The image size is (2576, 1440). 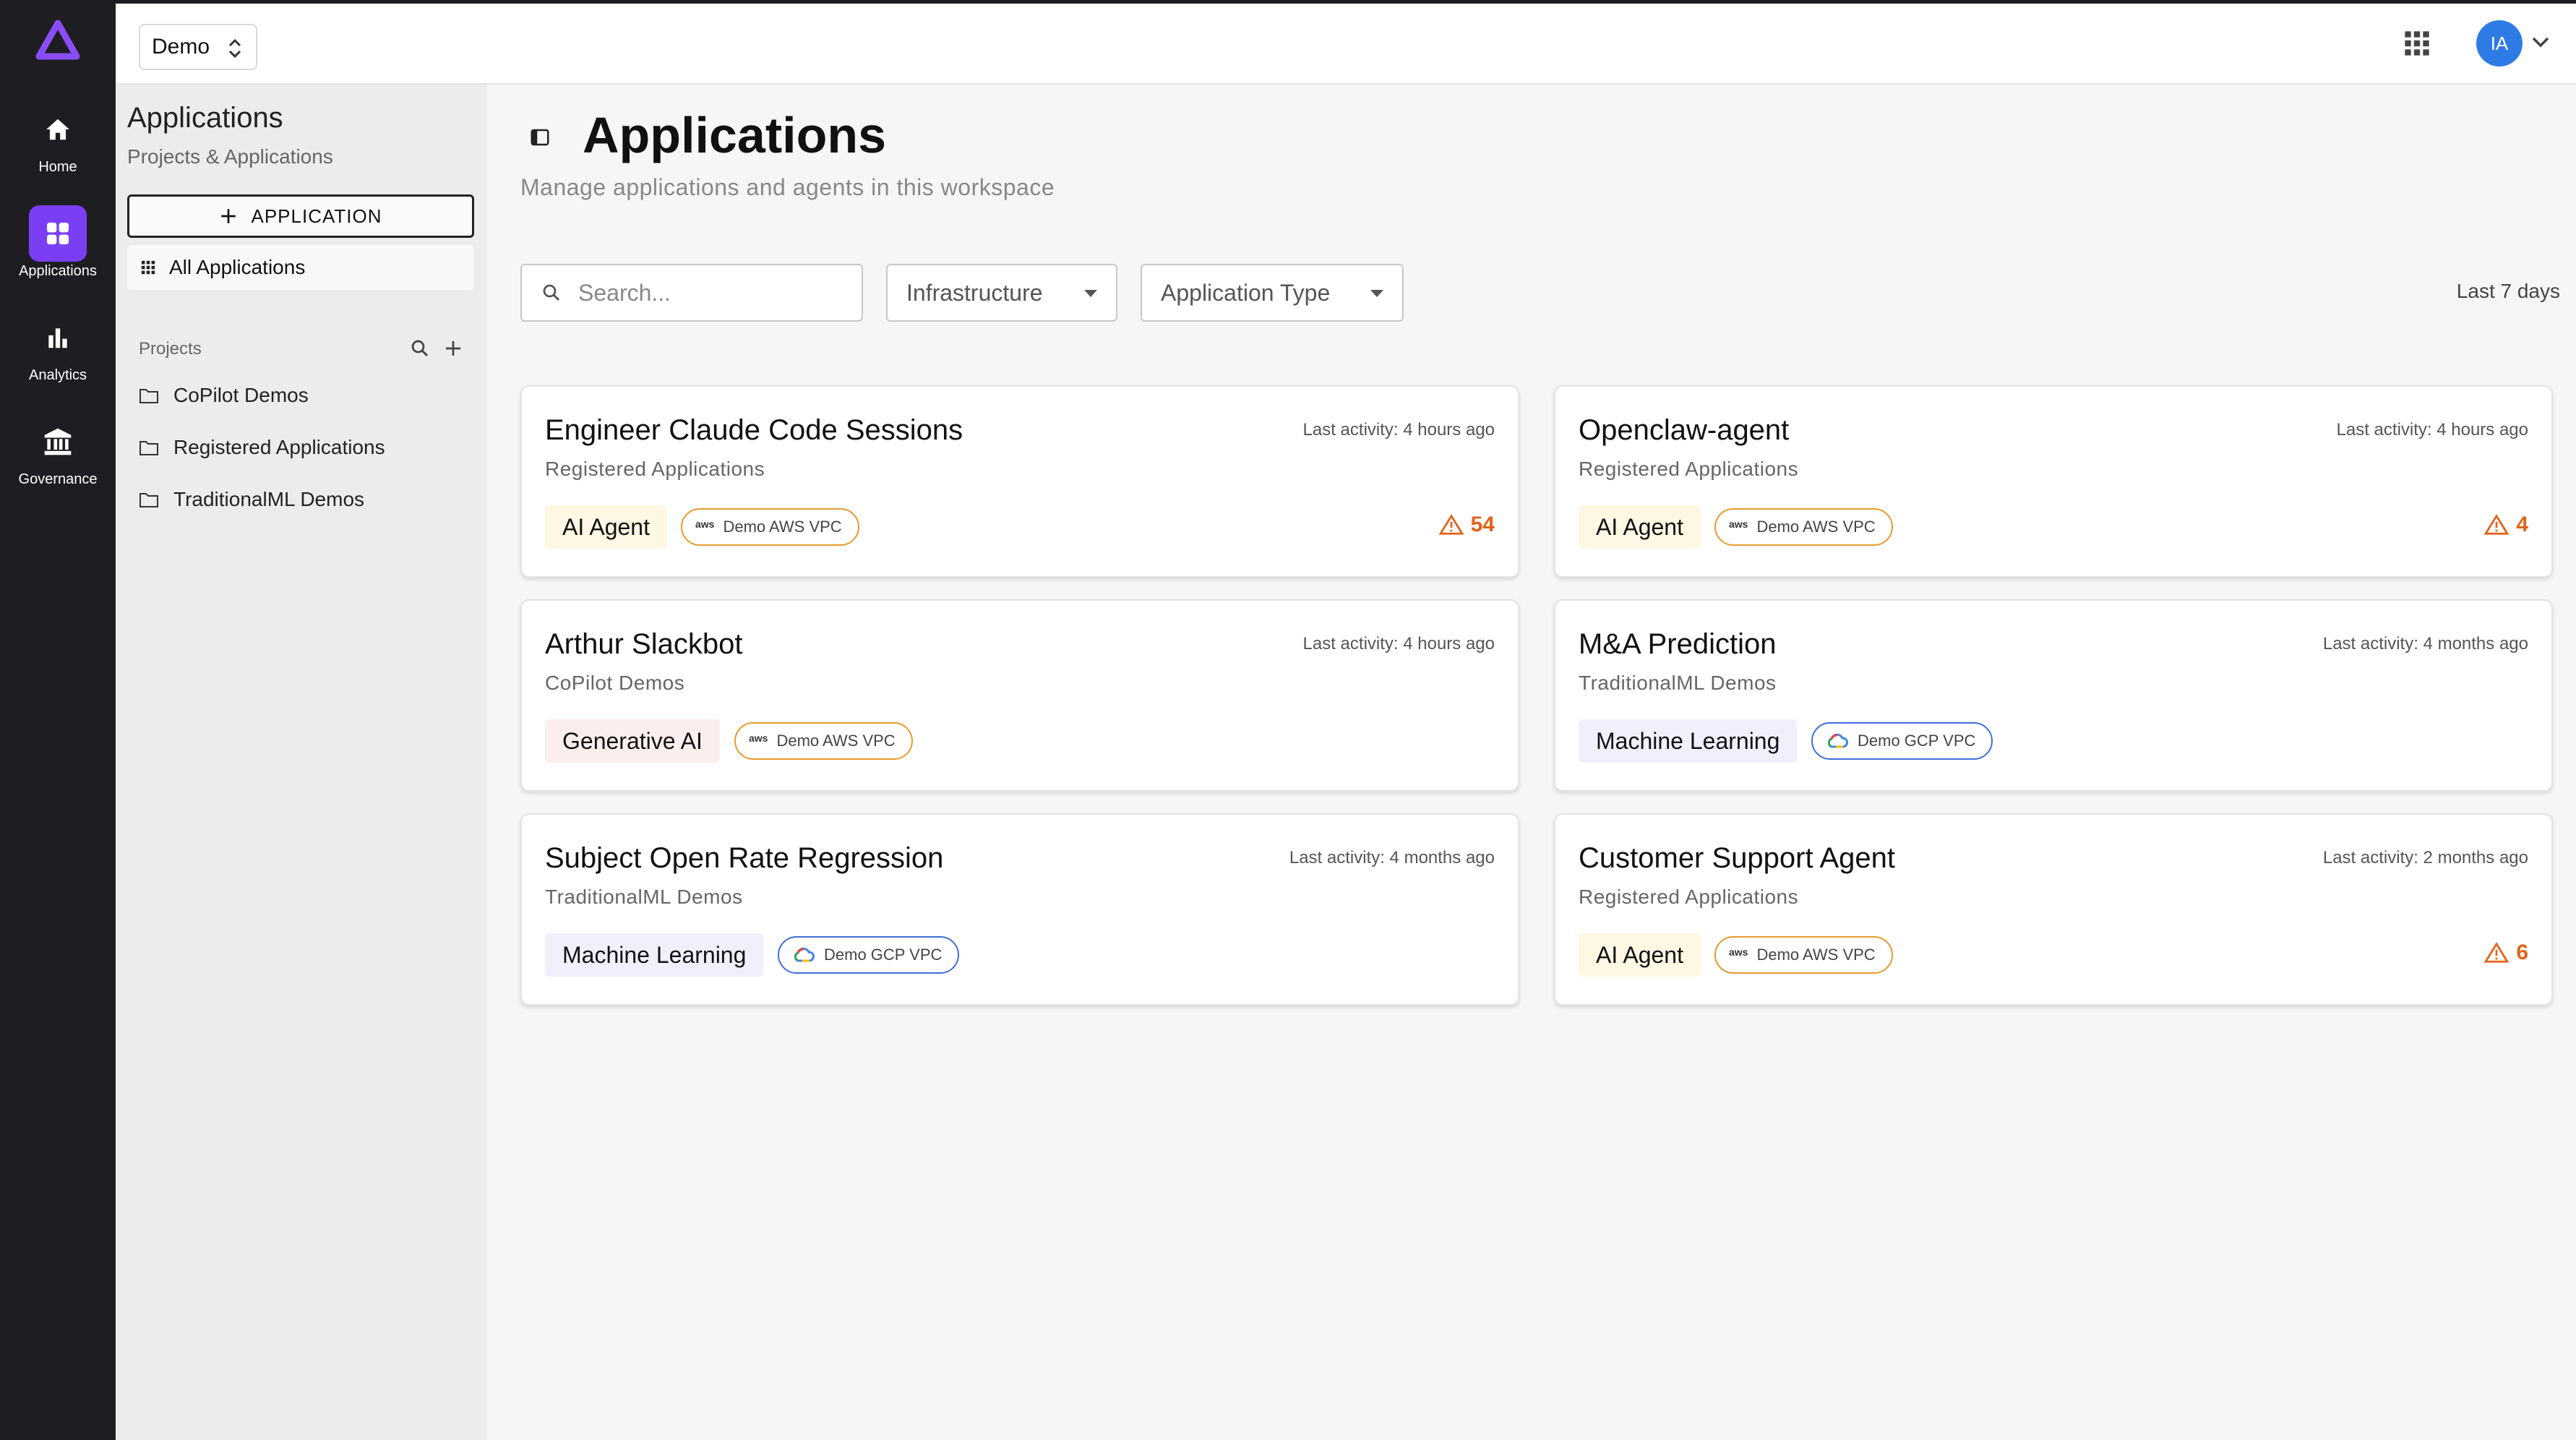 I want to click on filter-label: Infrastructure, so click(x=975, y=292).